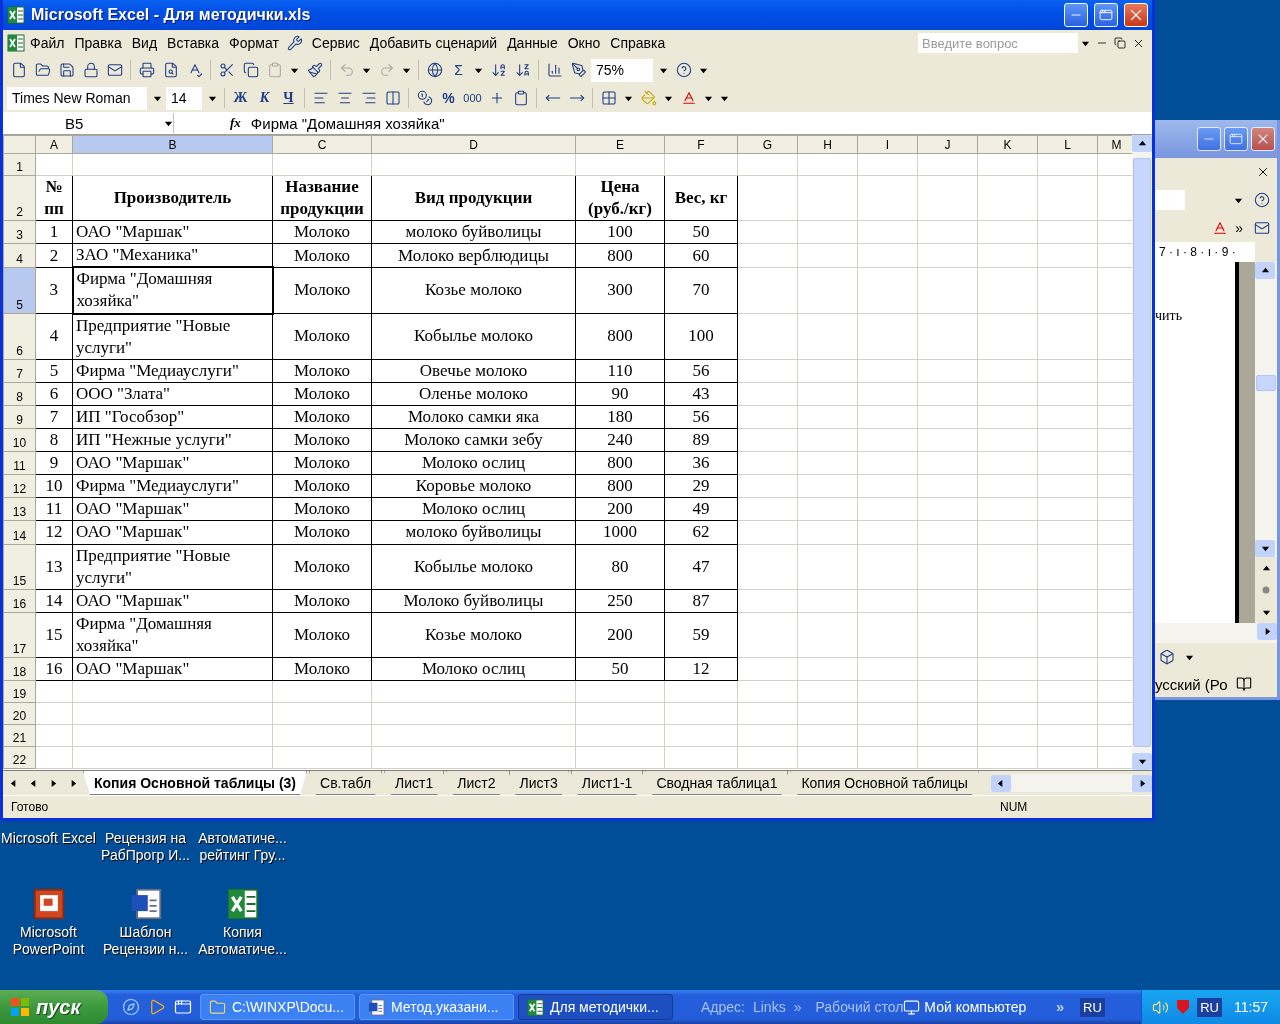 This screenshot has height=1024, width=1280. I want to click on row-header: 1, so click(19, 164).